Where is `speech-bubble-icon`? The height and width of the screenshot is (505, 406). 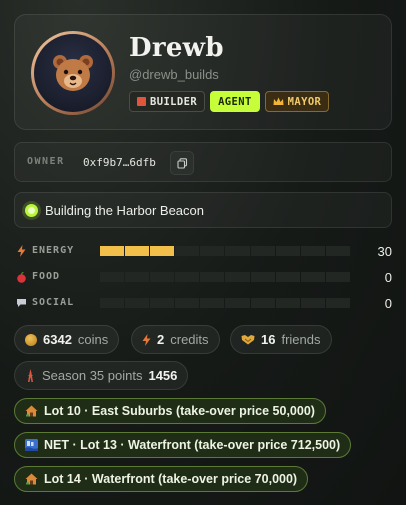
speech-bubble-icon is located at coordinates (21, 303).